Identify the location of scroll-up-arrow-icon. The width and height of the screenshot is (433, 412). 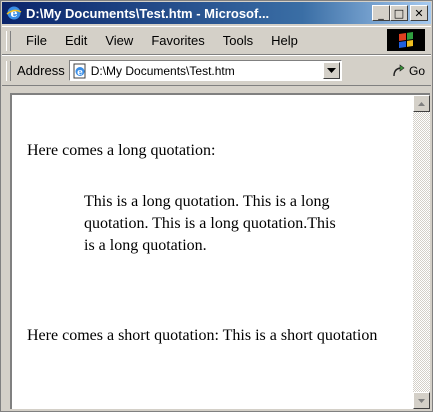
(421, 103).